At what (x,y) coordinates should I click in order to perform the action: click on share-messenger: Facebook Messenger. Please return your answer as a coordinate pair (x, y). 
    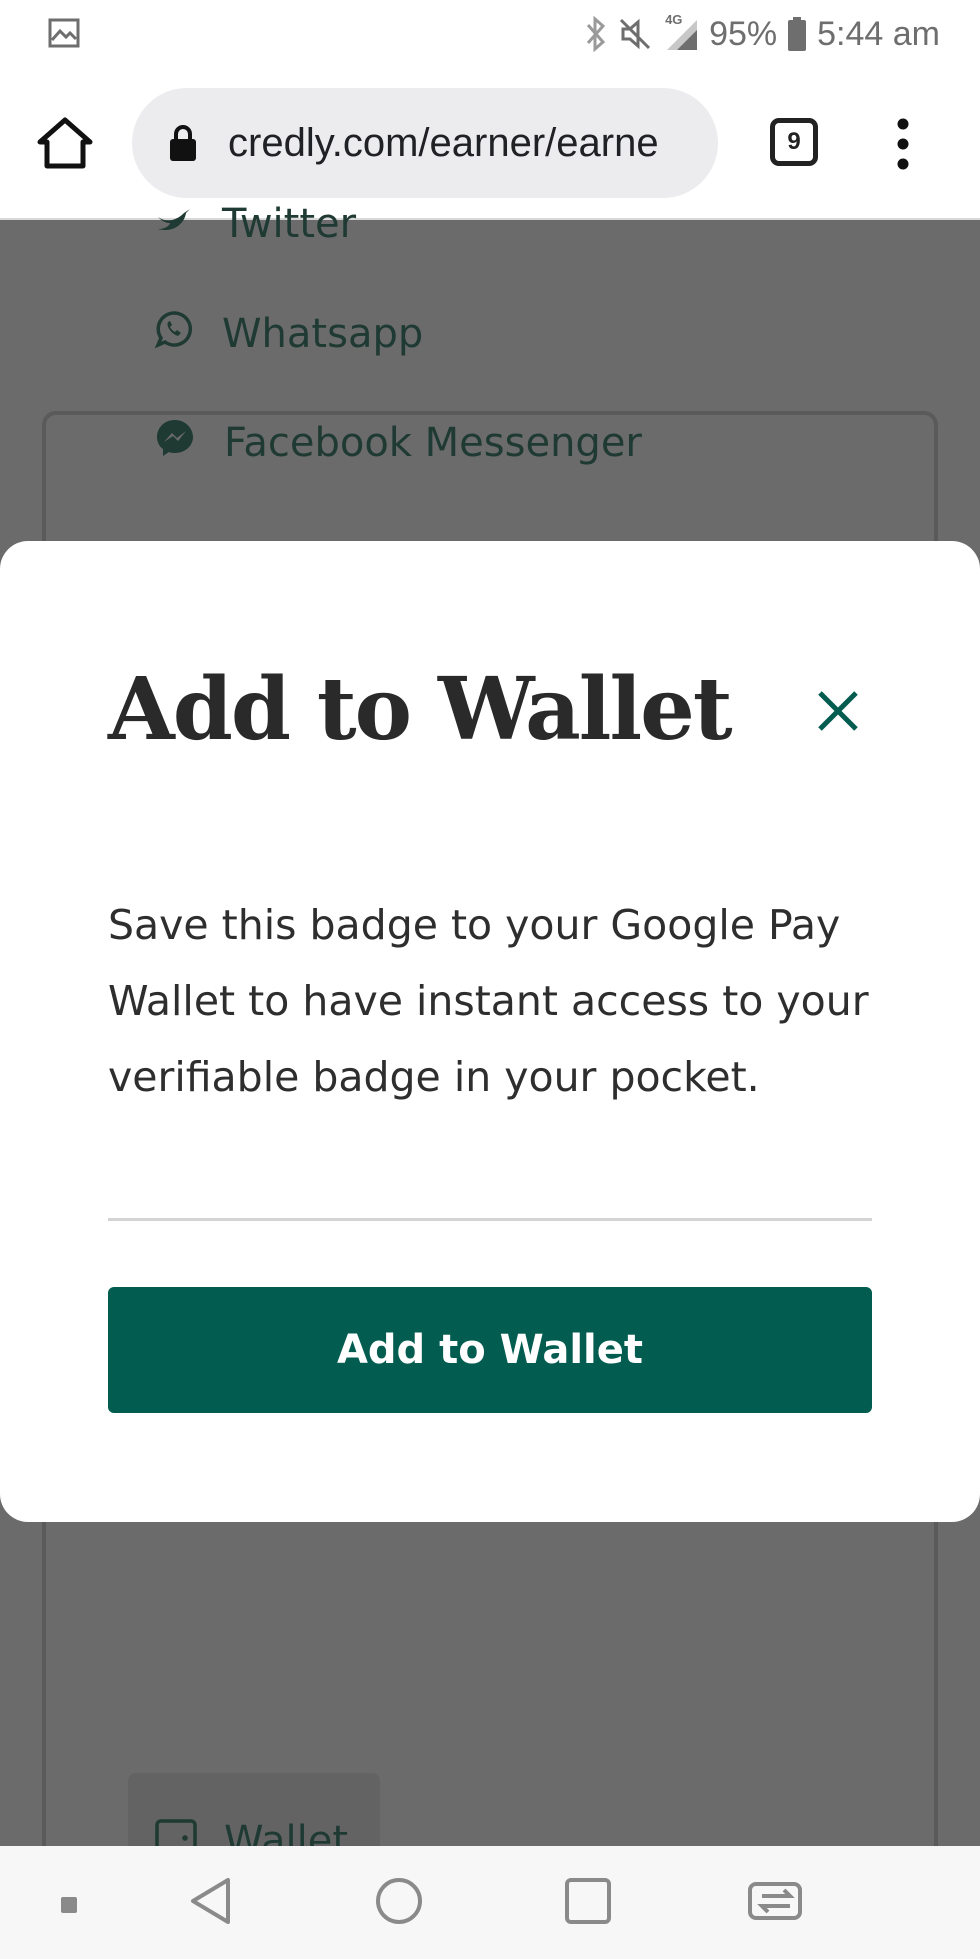
    Looking at the image, I should click on (398, 443).